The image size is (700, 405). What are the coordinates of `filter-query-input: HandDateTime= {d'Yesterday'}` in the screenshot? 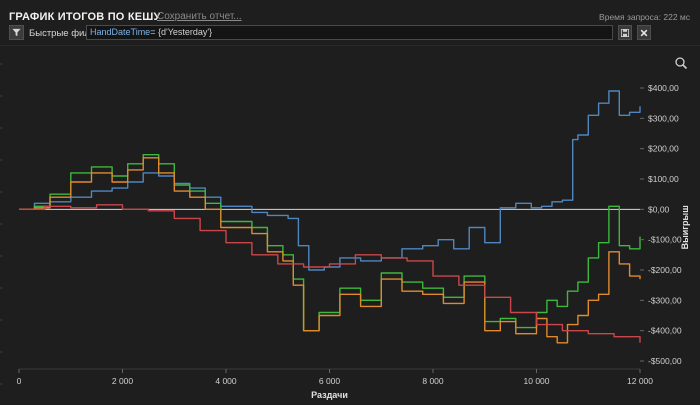 It's located at (349, 32).